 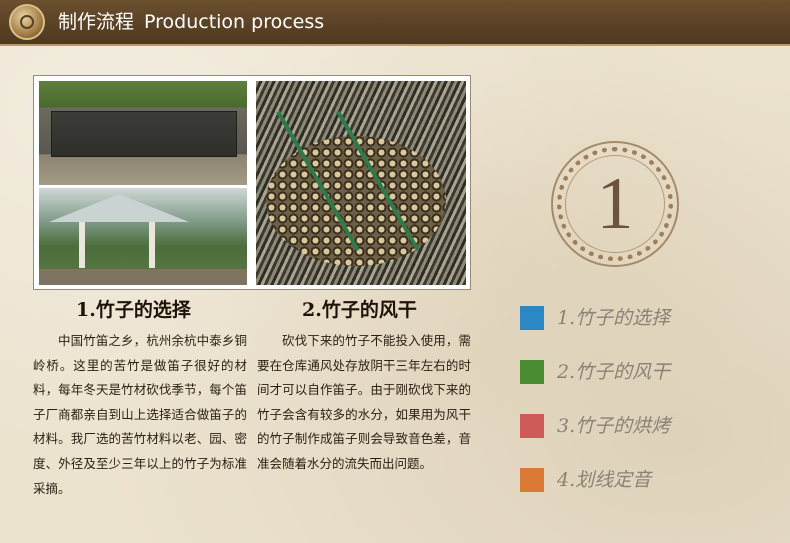 I want to click on page-title-cn: 制作流程, so click(x=96, y=22).